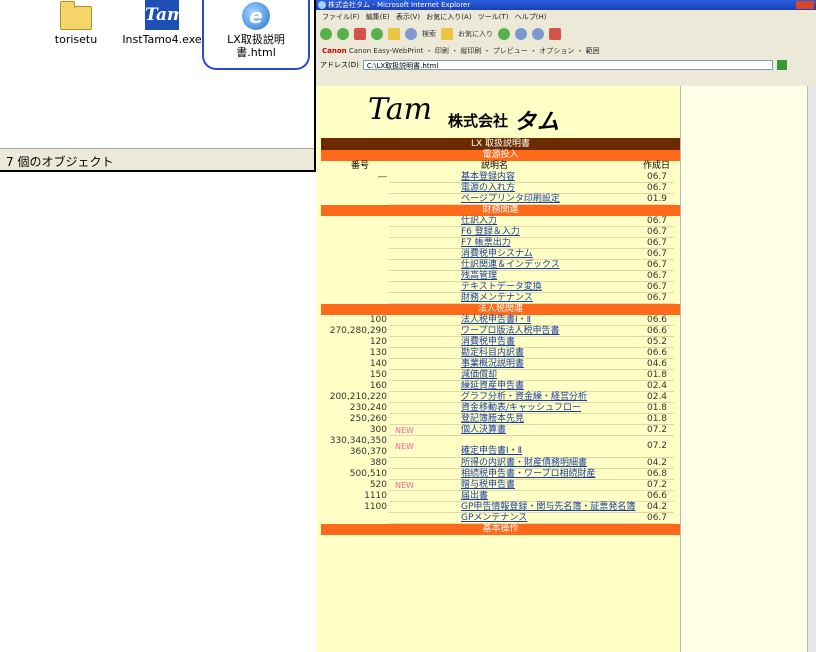 This screenshot has width=816, height=652. What do you see at coordinates (360, 166) in the screenshot?
I see `col-number: 番号` at bounding box center [360, 166].